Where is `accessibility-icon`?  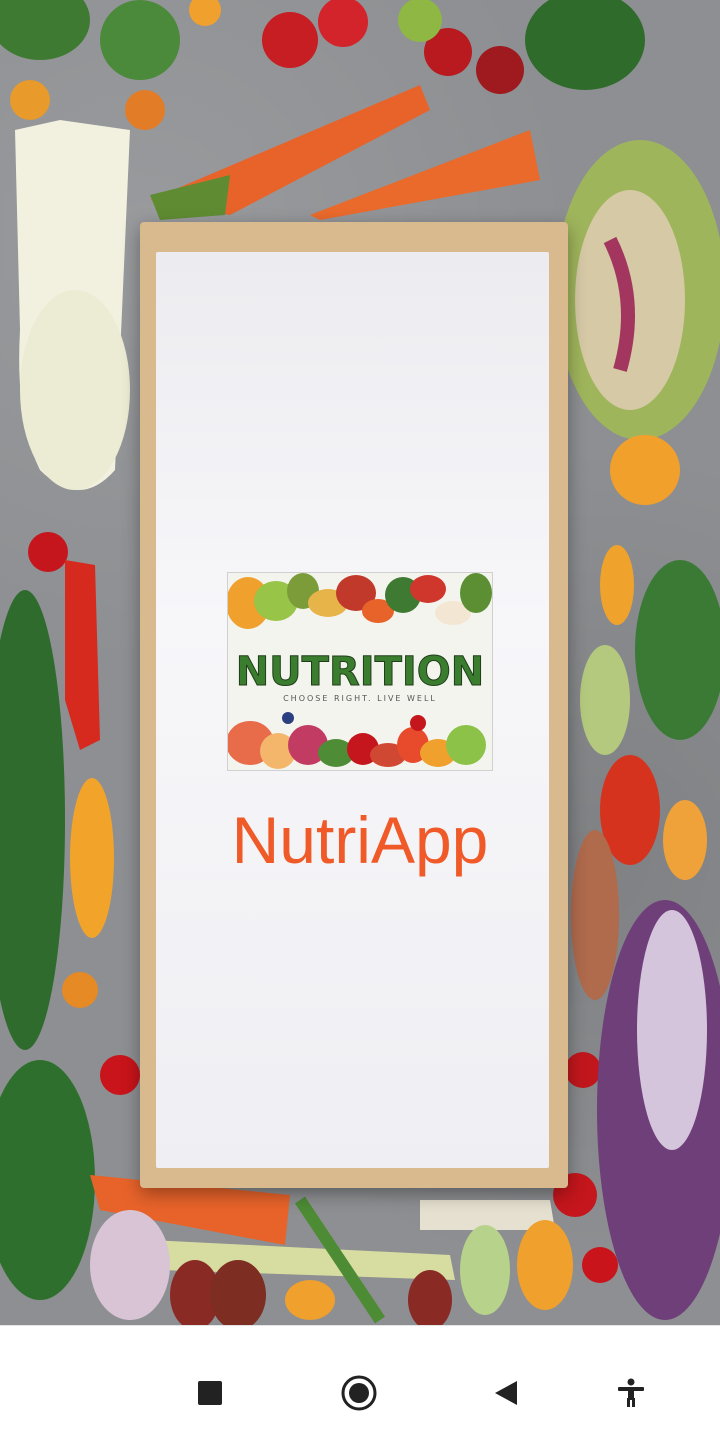
accessibility-icon is located at coordinates (631, 1392).